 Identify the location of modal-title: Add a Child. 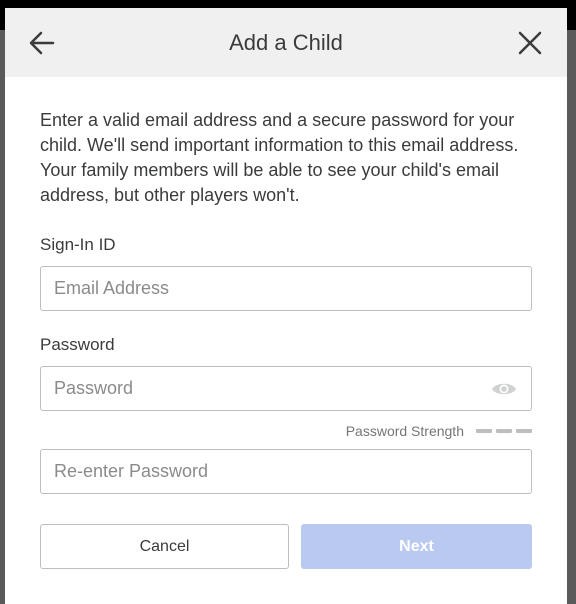
(286, 42).